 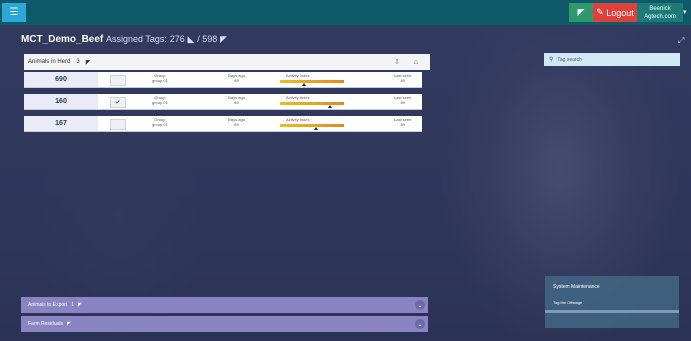 What do you see at coordinates (177, 39) in the screenshot?
I see `assigned-tags-value: 276` at bounding box center [177, 39].